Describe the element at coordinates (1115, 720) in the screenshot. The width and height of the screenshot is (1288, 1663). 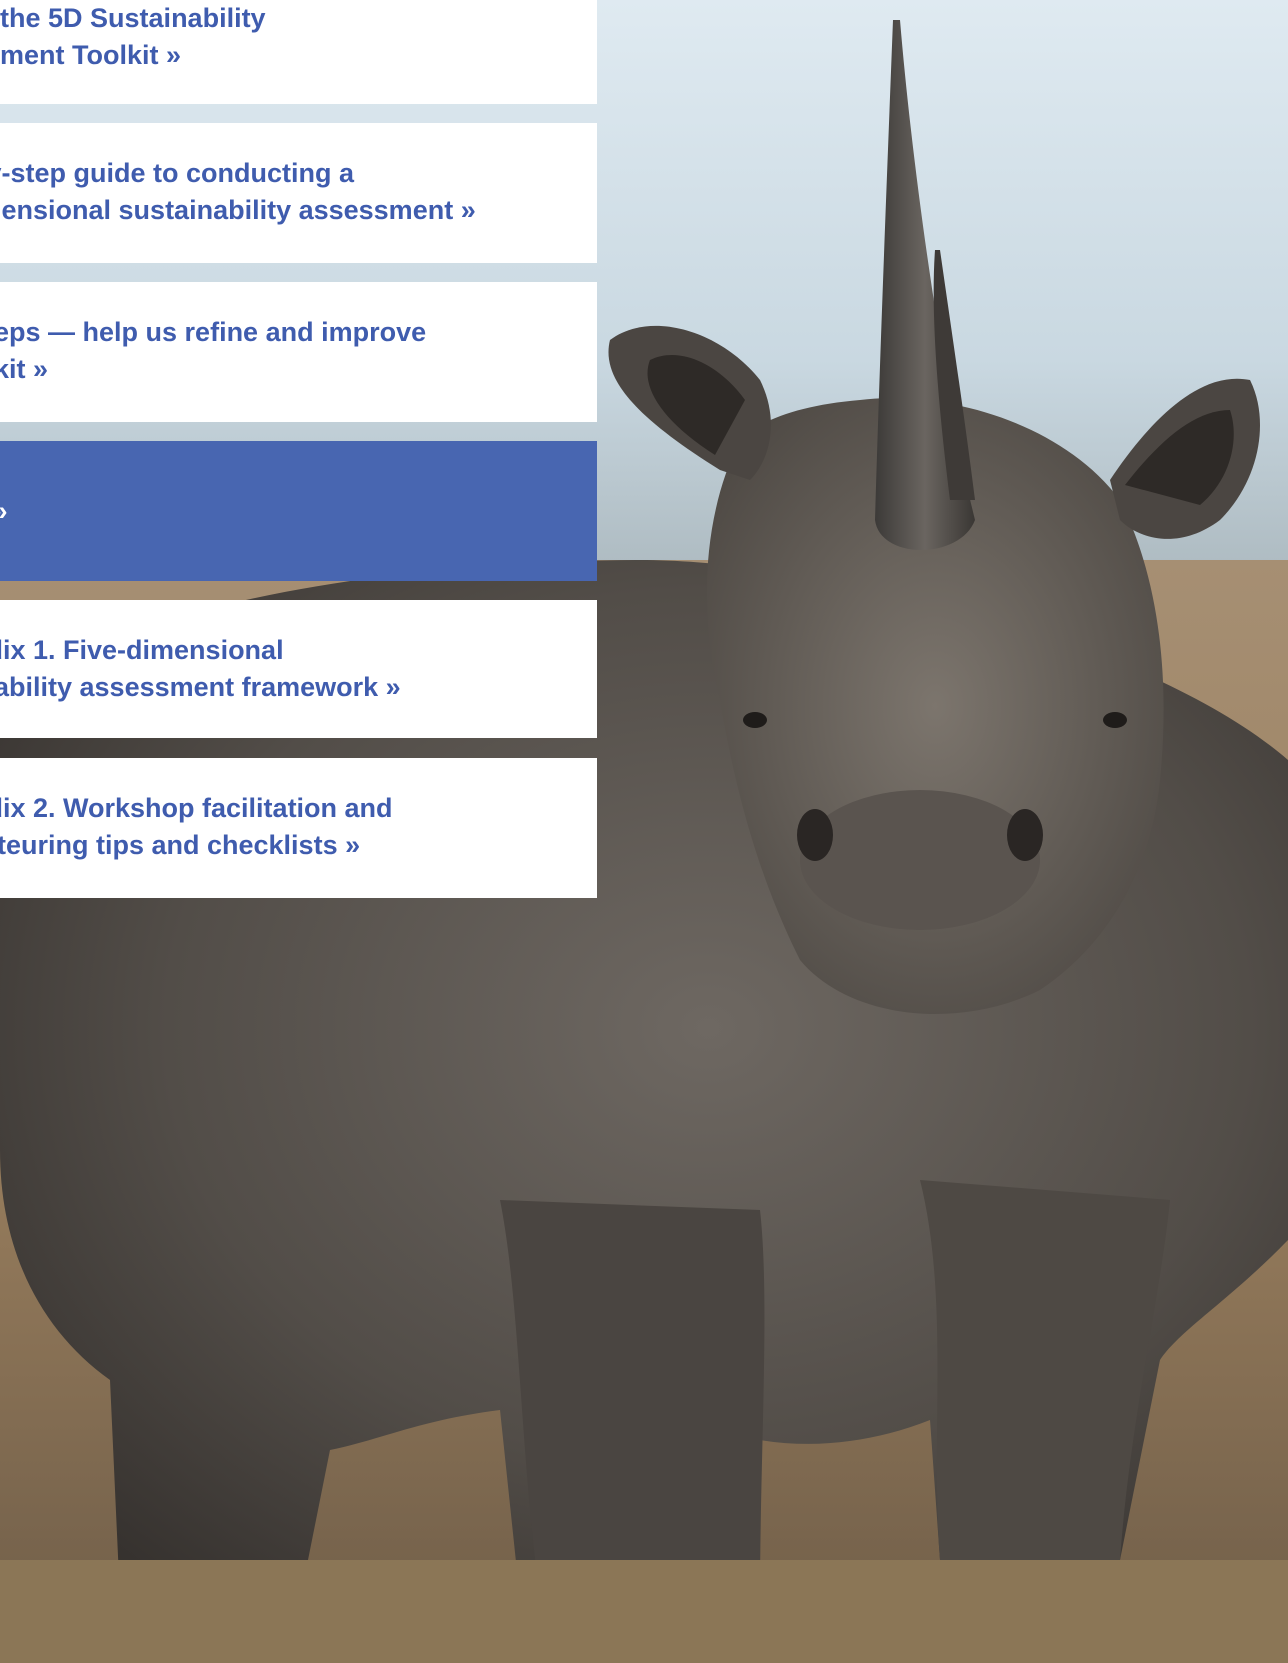
I see `right-eye` at that location.